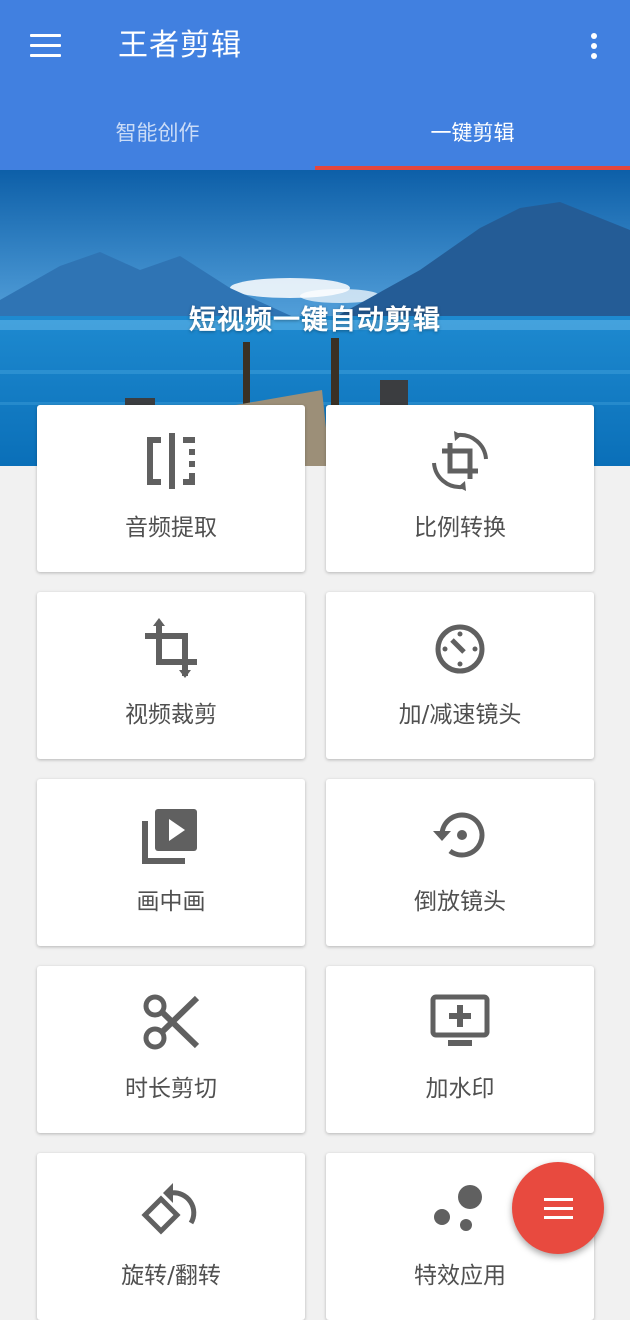  What do you see at coordinates (558, 1199) in the screenshot?
I see `menu-lines-icon` at bounding box center [558, 1199].